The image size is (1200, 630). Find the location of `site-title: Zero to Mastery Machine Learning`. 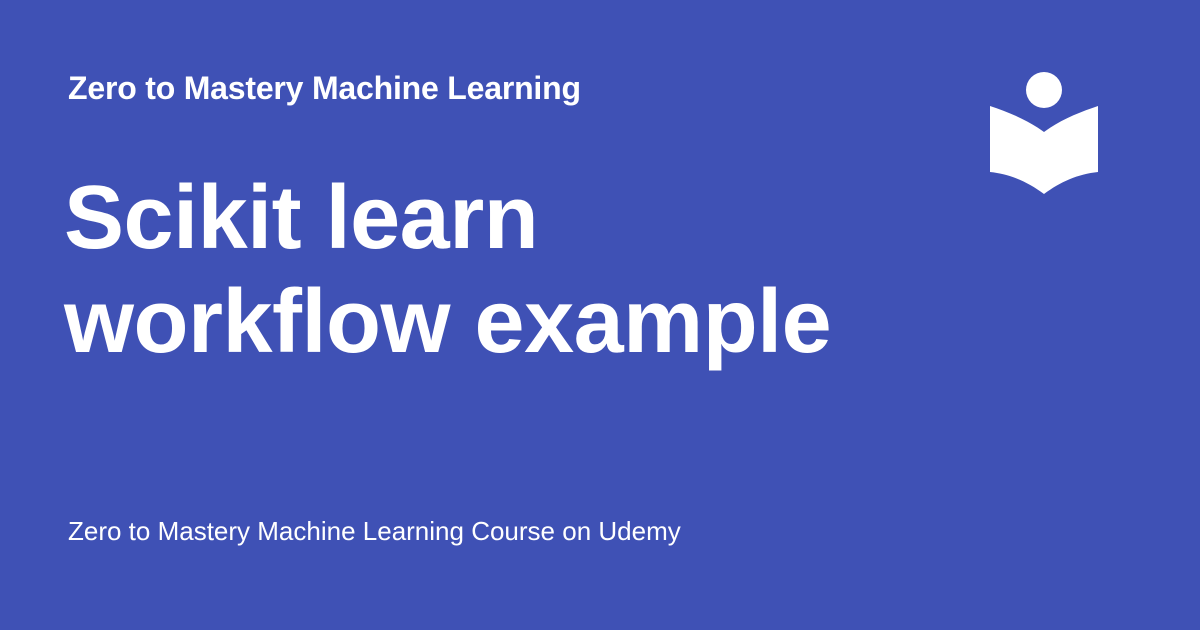

site-title: Zero to Mastery Machine Learning is located at coordinates (324, 88).